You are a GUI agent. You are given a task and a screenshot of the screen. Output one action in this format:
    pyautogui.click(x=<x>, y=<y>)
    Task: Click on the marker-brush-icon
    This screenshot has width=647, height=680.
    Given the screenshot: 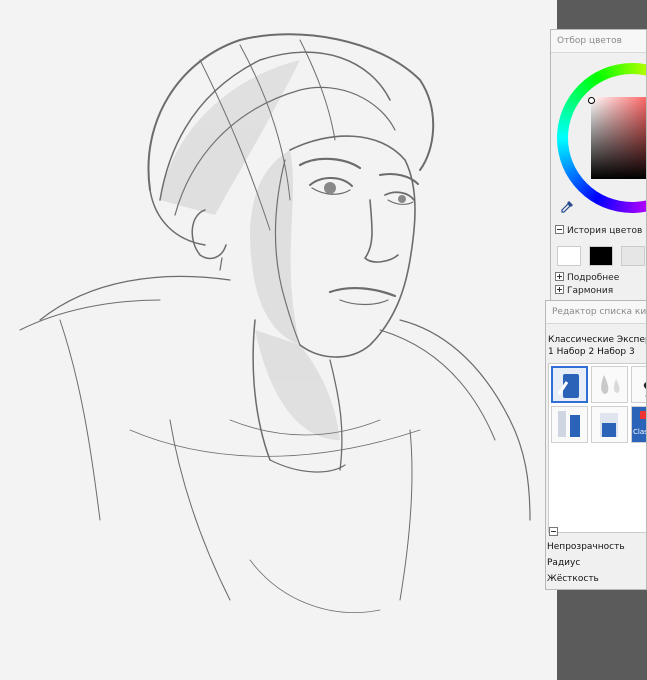 What is the action you would take?
    pyautogui.click(x=569, y=424)
    